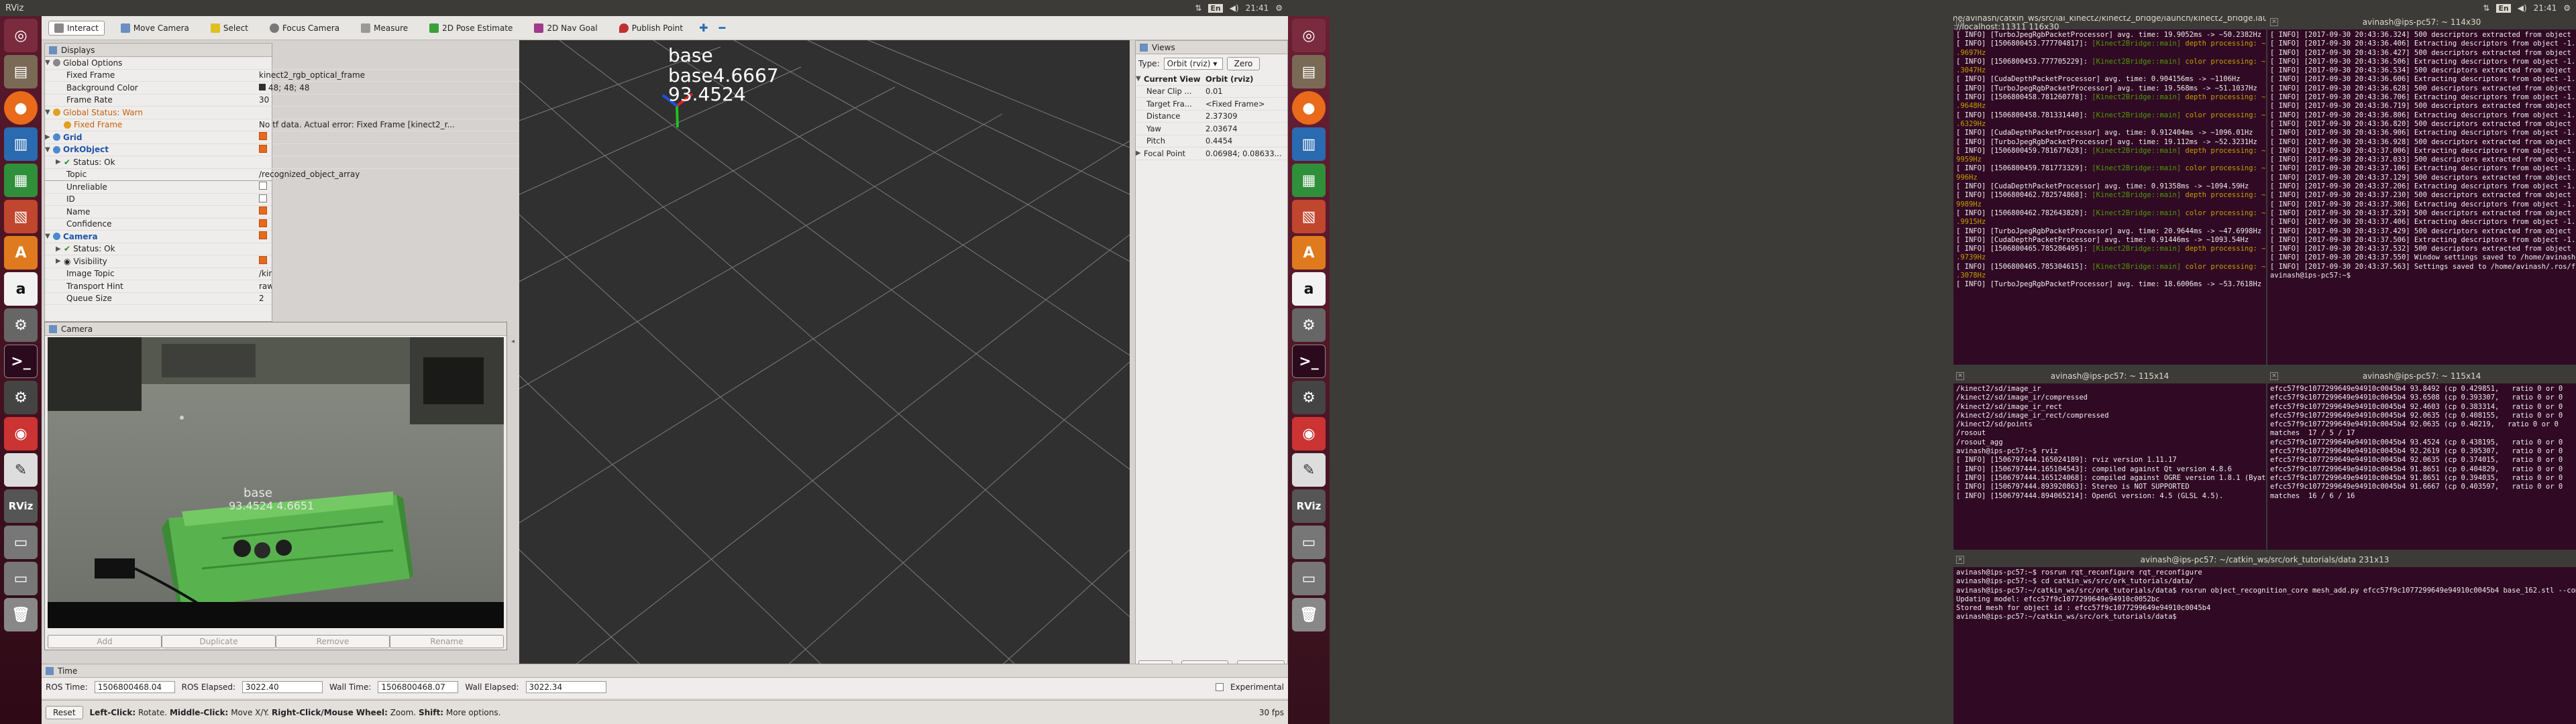  I want to click on ros-elapsed-field: 3022.40, so click(282, 687).